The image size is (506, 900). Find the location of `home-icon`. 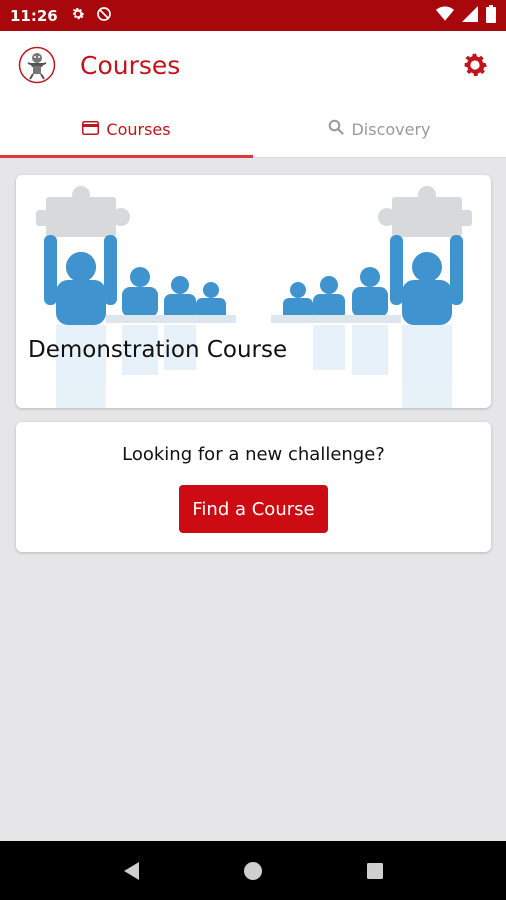

home-icon is located at coordinates (253, 870).